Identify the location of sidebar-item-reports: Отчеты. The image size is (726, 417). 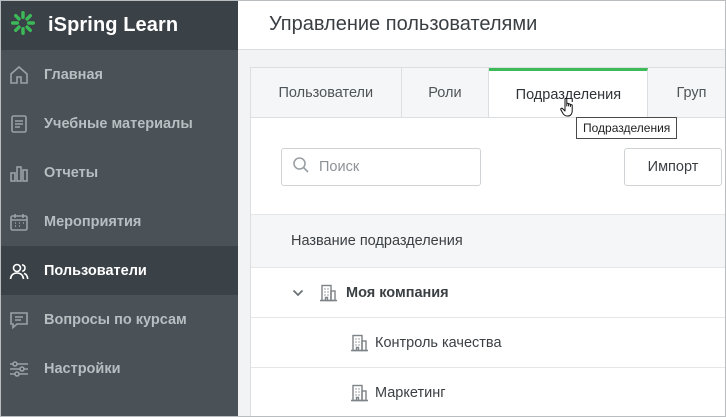
(119, 172).